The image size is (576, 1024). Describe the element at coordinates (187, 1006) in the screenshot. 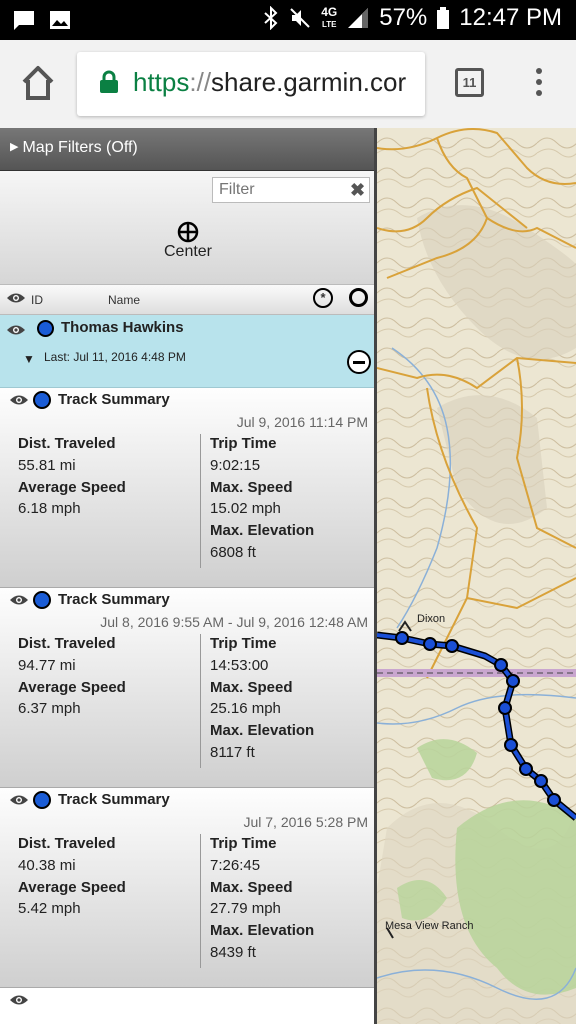

I see `track-summary-partial` at that location.